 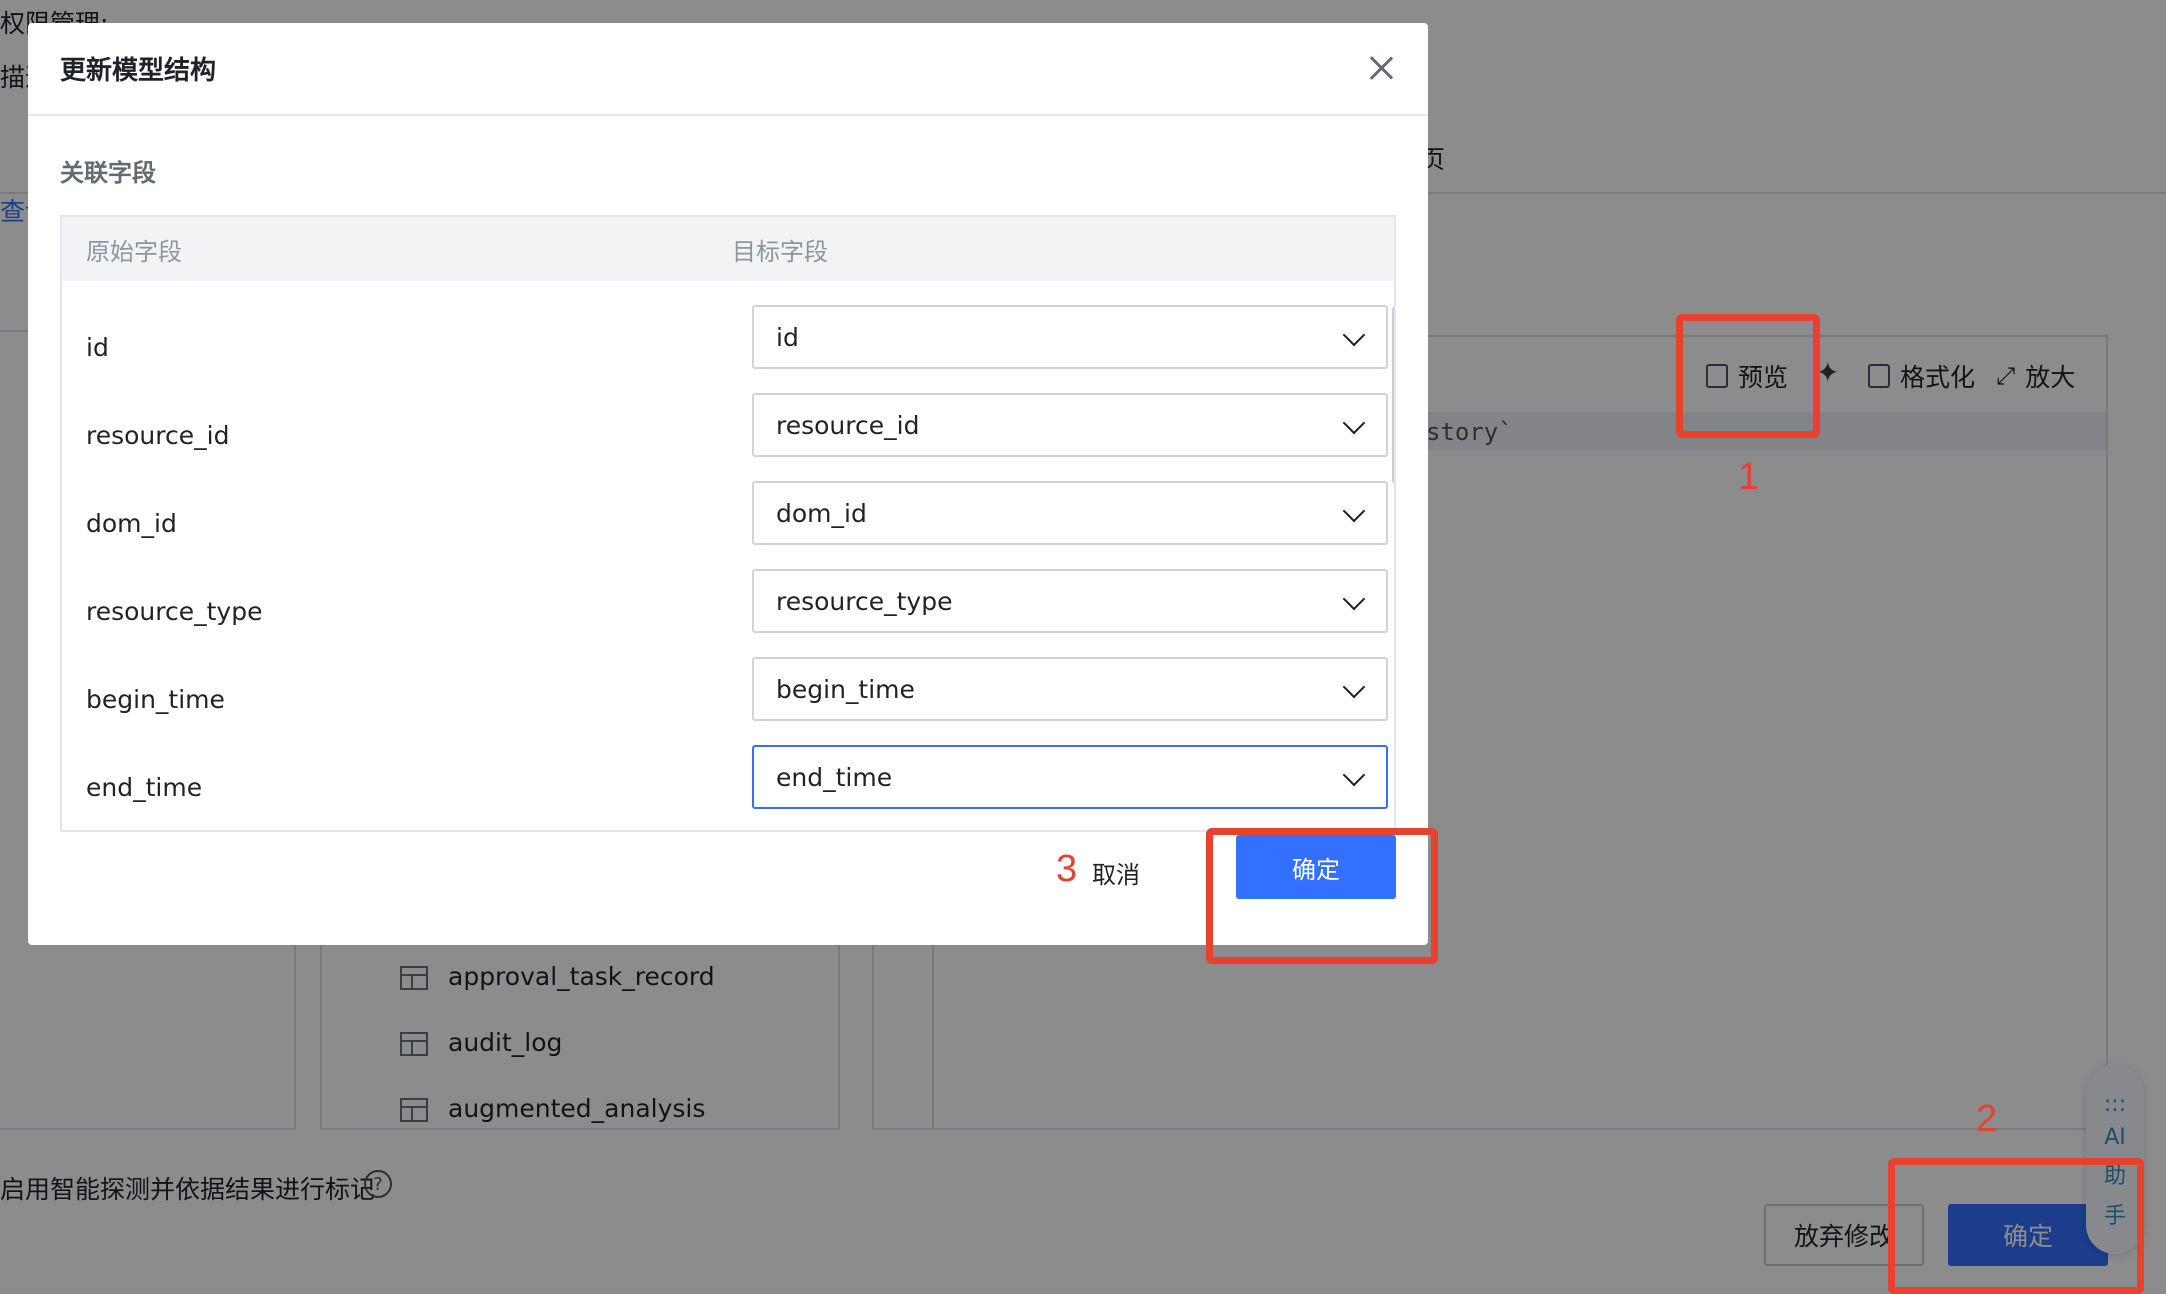 I want to click on cancel-button: 取消, so click(x=1116, y=872).